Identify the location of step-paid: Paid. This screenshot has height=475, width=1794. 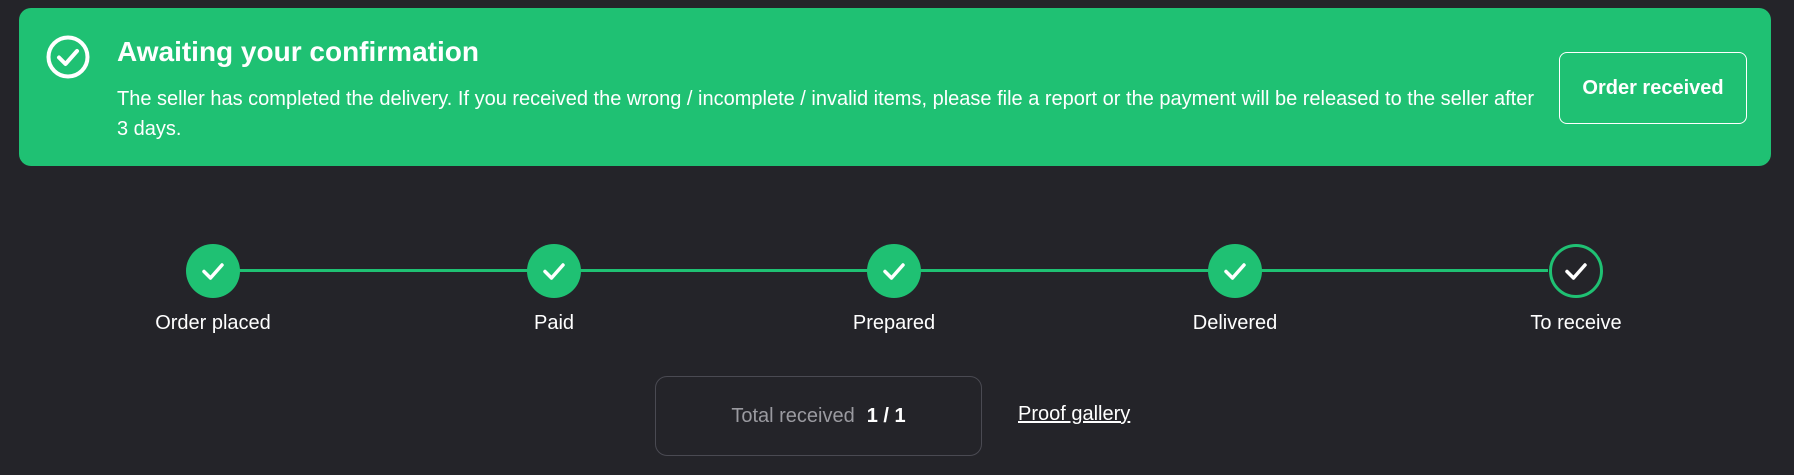
(554, 289).